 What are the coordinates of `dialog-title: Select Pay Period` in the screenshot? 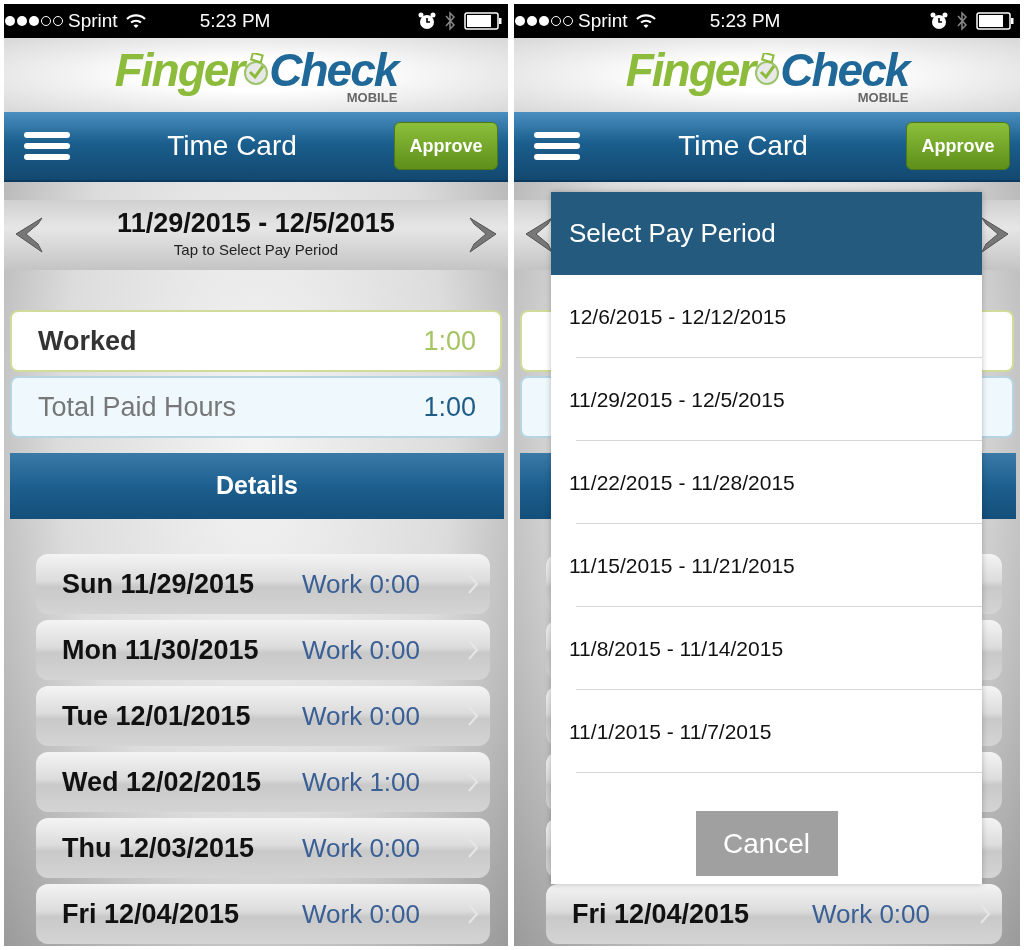 It's located at (766, 233).